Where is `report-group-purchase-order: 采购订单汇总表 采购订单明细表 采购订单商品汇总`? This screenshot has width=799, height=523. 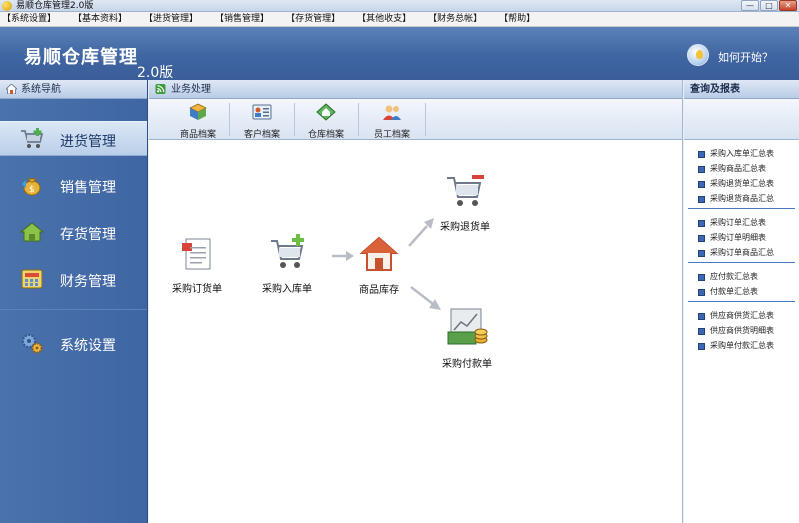 report-group-purchase-order: 采购订单汇总表 采购订单明细表 采购订单商品汇总 is located at coordinates (741, 236).